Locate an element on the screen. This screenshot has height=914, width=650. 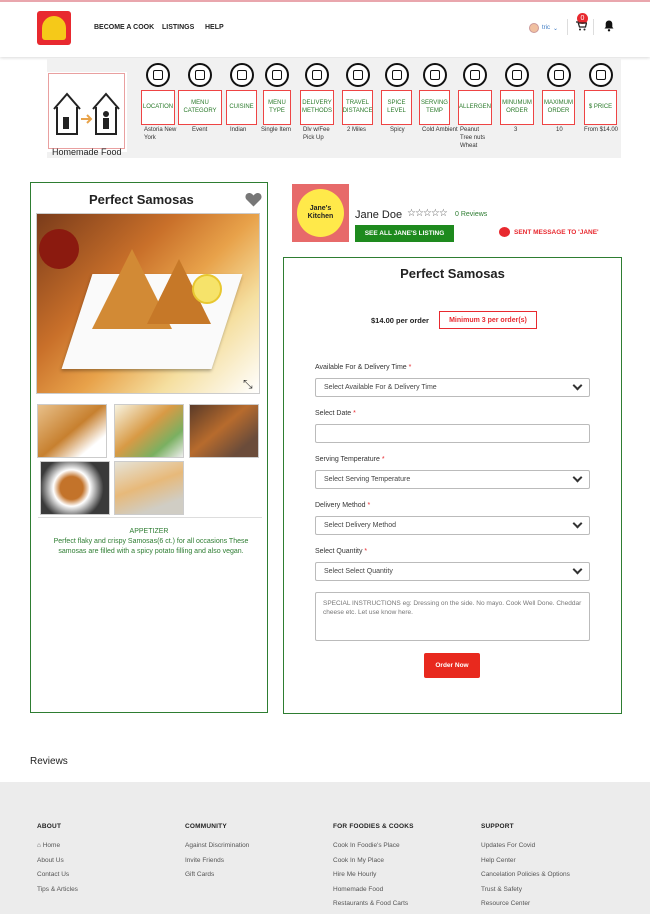
location-icon is located at coordinates (158, 75).